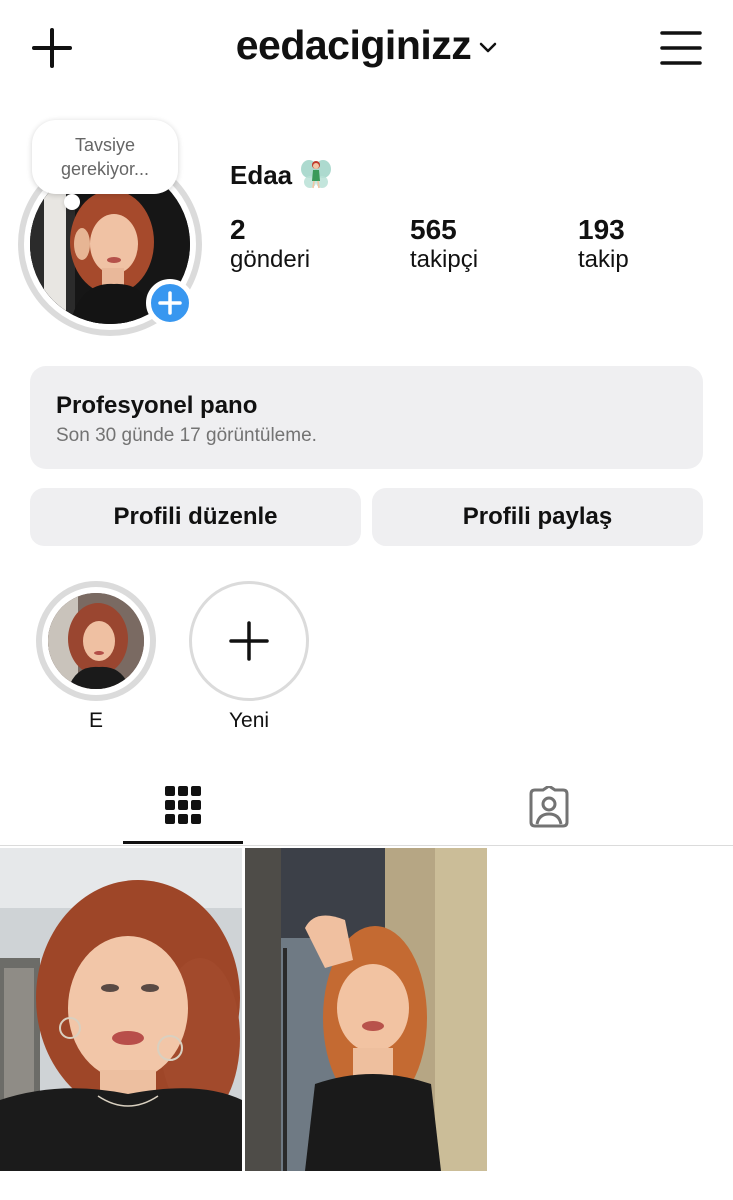  I want to click on stat-label: takip, so click(603, 259).